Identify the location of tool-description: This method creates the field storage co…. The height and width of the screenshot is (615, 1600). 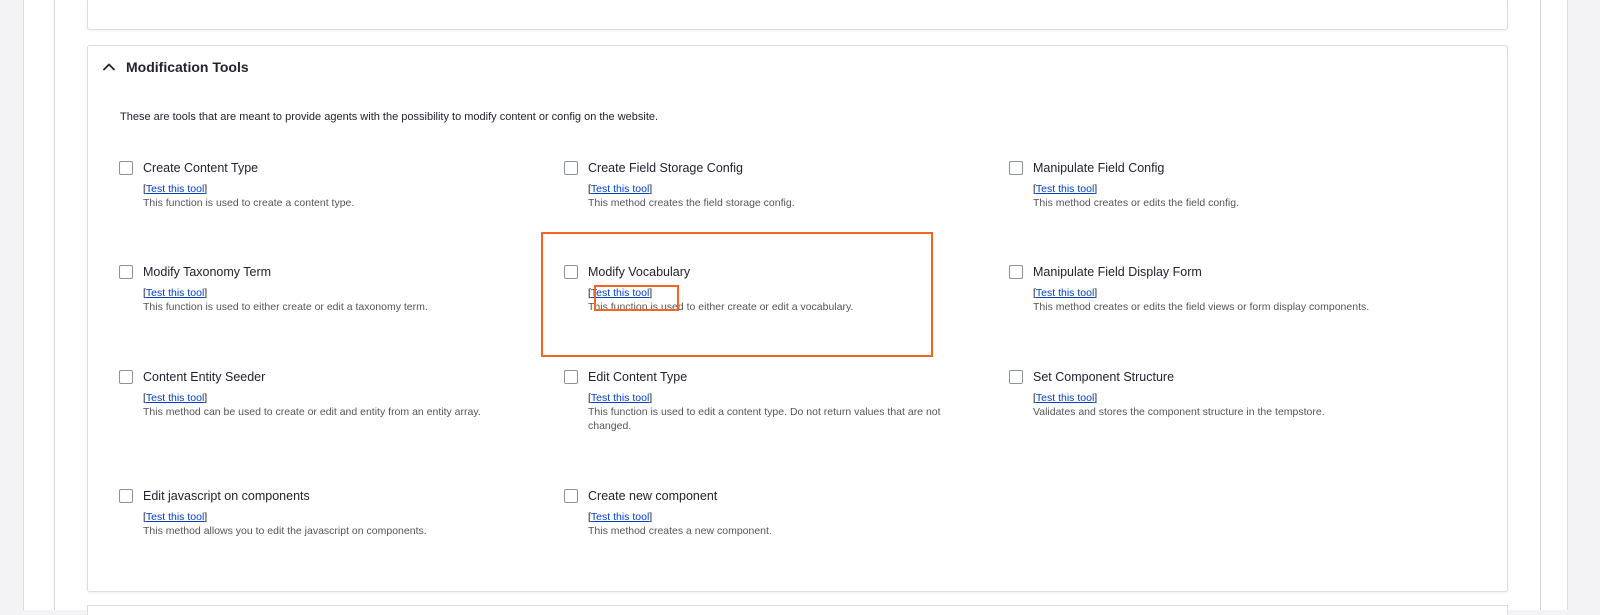
(691, 203).